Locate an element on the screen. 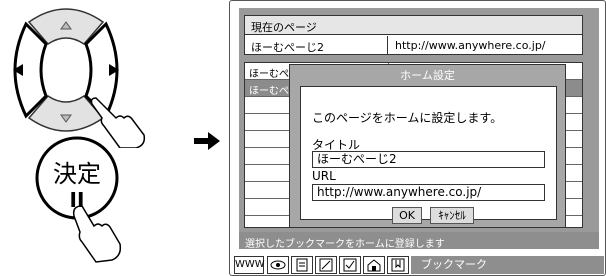  current-page-url: http://www.anywhere.co.jp/ is located at coordinates (470, 45).